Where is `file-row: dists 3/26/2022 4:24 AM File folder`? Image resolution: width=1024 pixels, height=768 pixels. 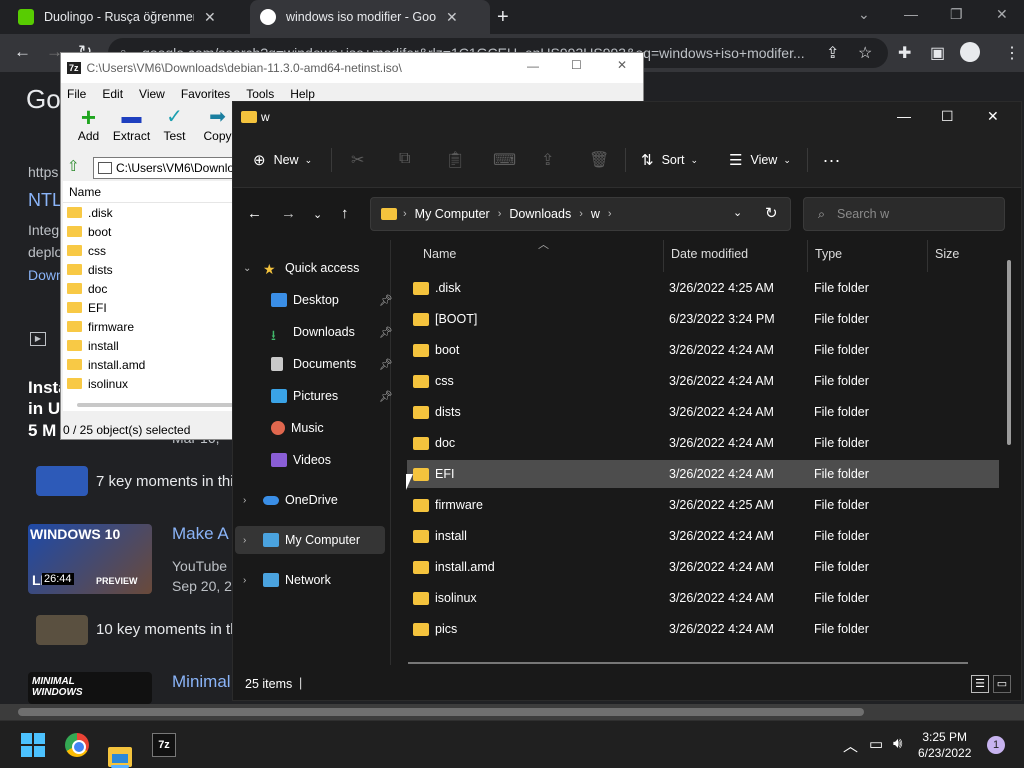 file-row: dists 3/26/2022 4:24 AM File folder is located at coordinates (703, 412).